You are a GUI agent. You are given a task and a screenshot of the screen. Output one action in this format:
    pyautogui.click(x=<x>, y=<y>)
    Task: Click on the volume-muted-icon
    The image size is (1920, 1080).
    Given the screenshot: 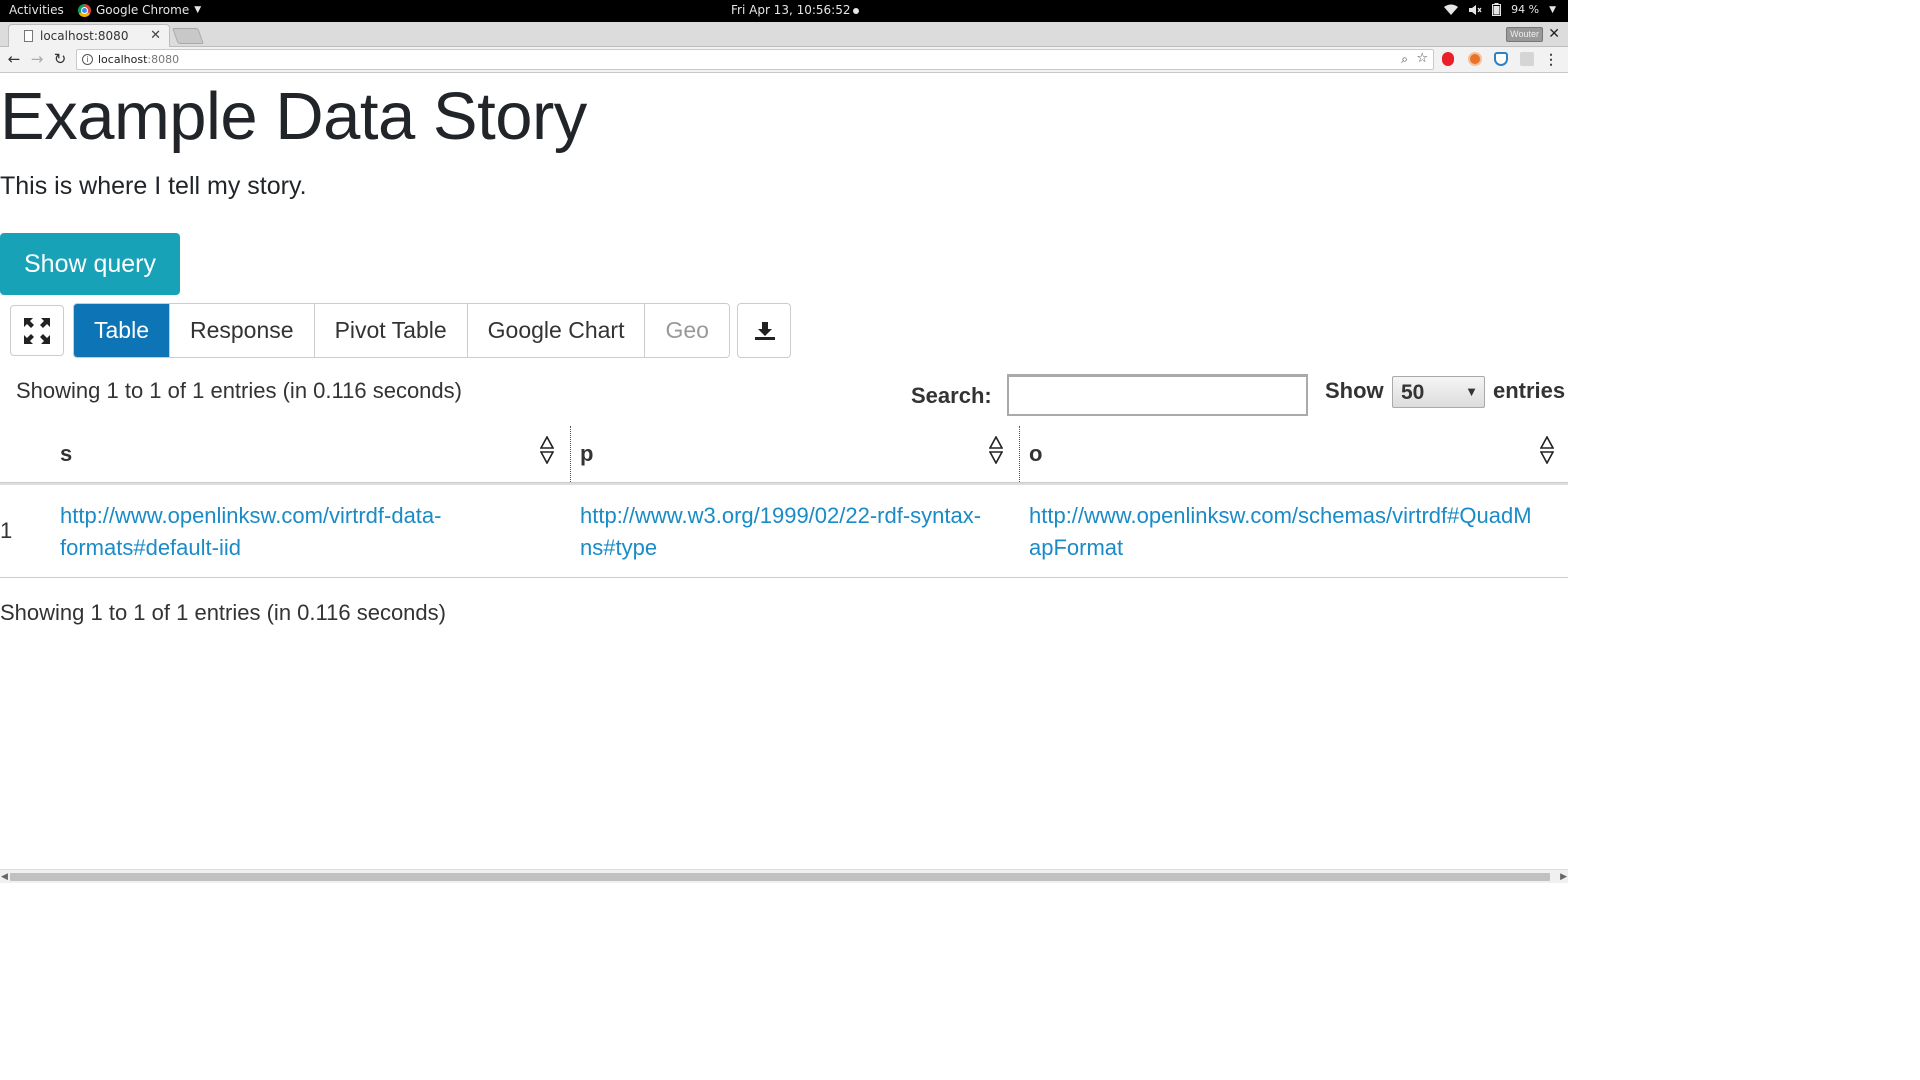 What is the action you would take?
    pyautogui.click(x=1475, y=9)
    